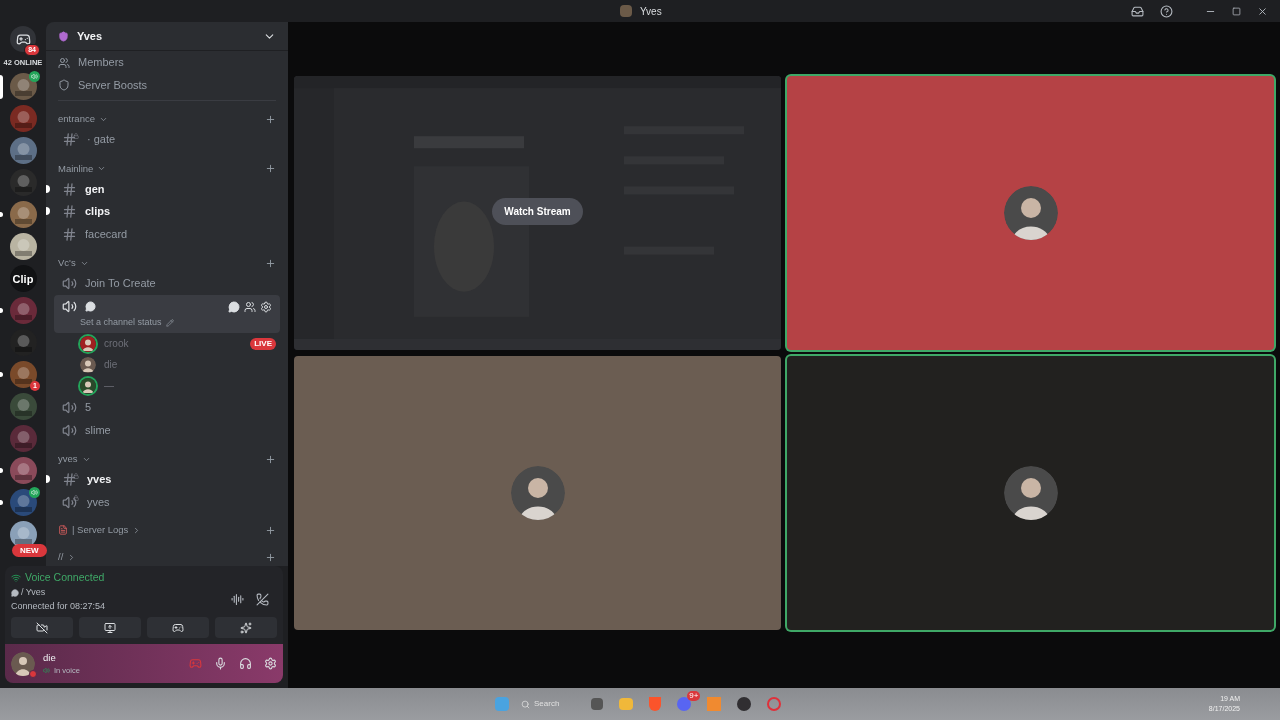  What do you see at coordinates (76, 168) in the screenshot?
I see `category-name: Mainline` at bounding box center [76, 168].